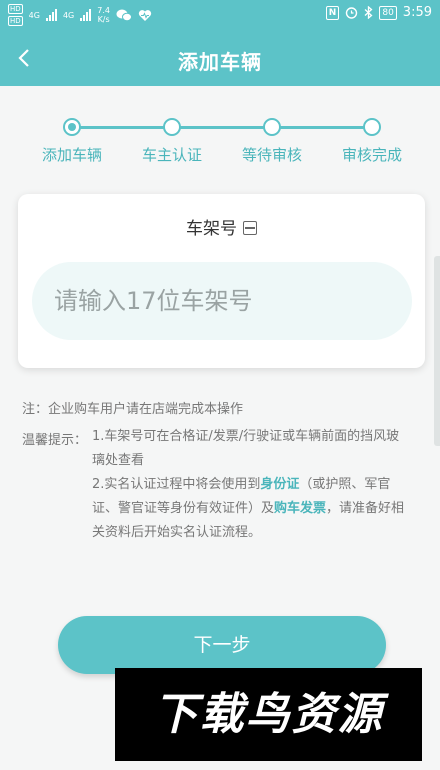  I want to click on speed-unit: K/s, so click(103, 19).